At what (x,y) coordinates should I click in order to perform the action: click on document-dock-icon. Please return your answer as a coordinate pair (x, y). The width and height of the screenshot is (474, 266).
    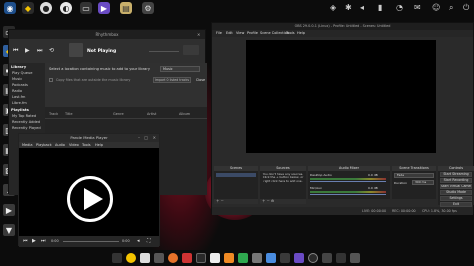
    Looking at the image, I should click on (215, 258).